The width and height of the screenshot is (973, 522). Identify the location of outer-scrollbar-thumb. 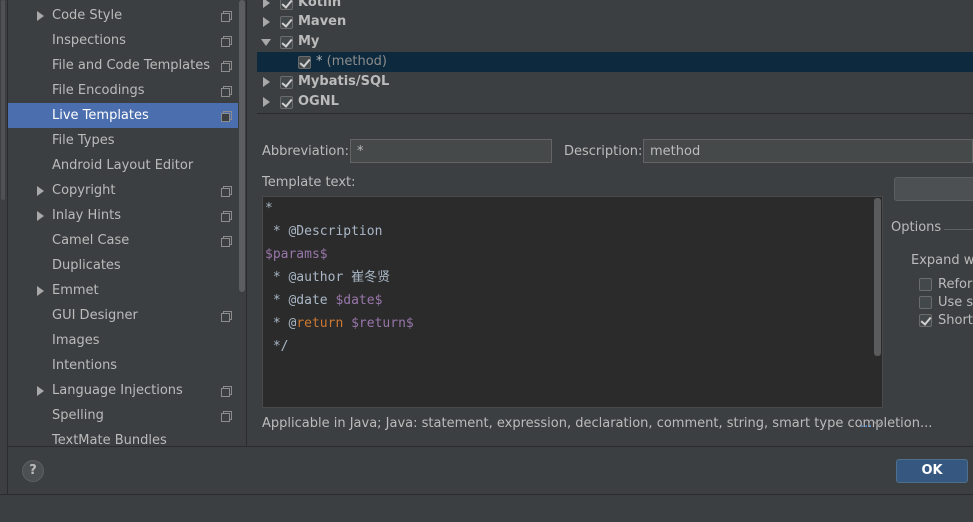
(3, 100).